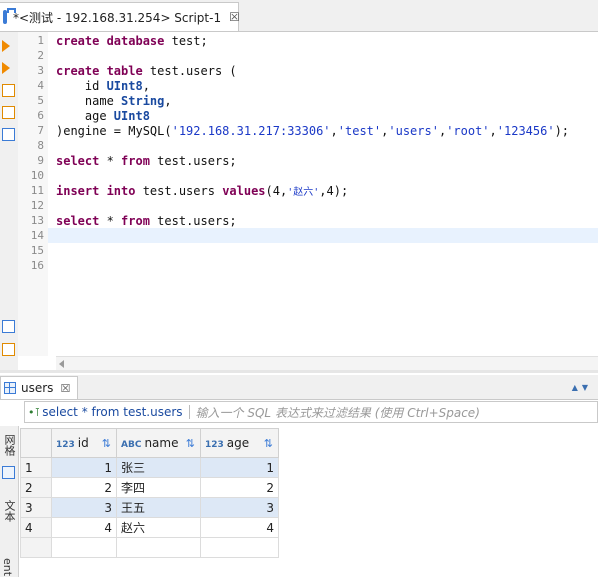 This screenshot has width=598, height=577. What do you see at coordinates (9, 445) in the screenshot?
I see `tab-grid: 网格` at bounding box center [9, 445].